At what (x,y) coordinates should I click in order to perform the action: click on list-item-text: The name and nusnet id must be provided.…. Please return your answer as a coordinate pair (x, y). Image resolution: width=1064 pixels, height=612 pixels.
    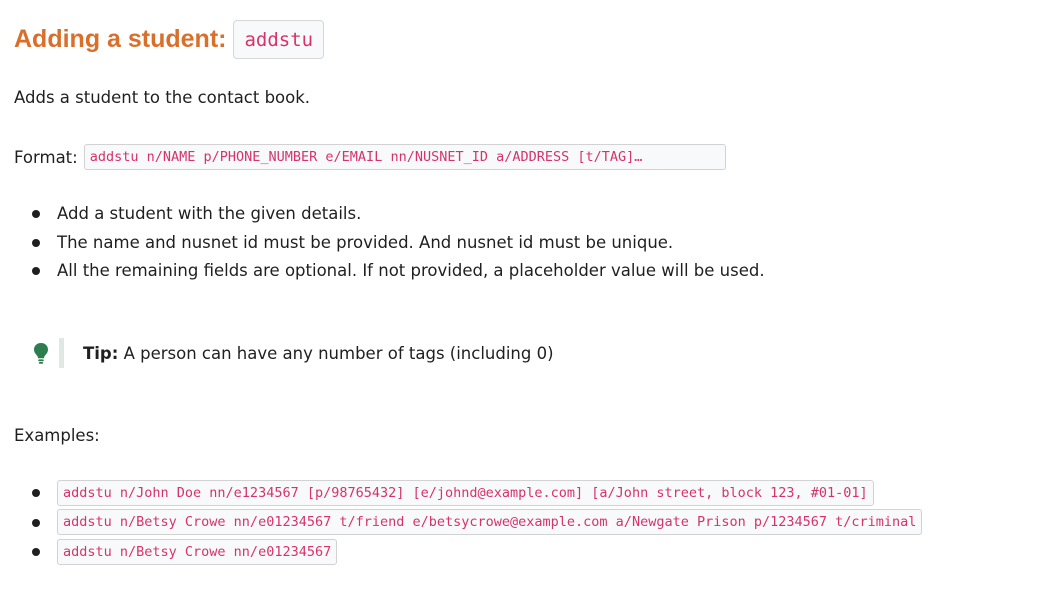
    Looking at the image, I should click on (365, 242).